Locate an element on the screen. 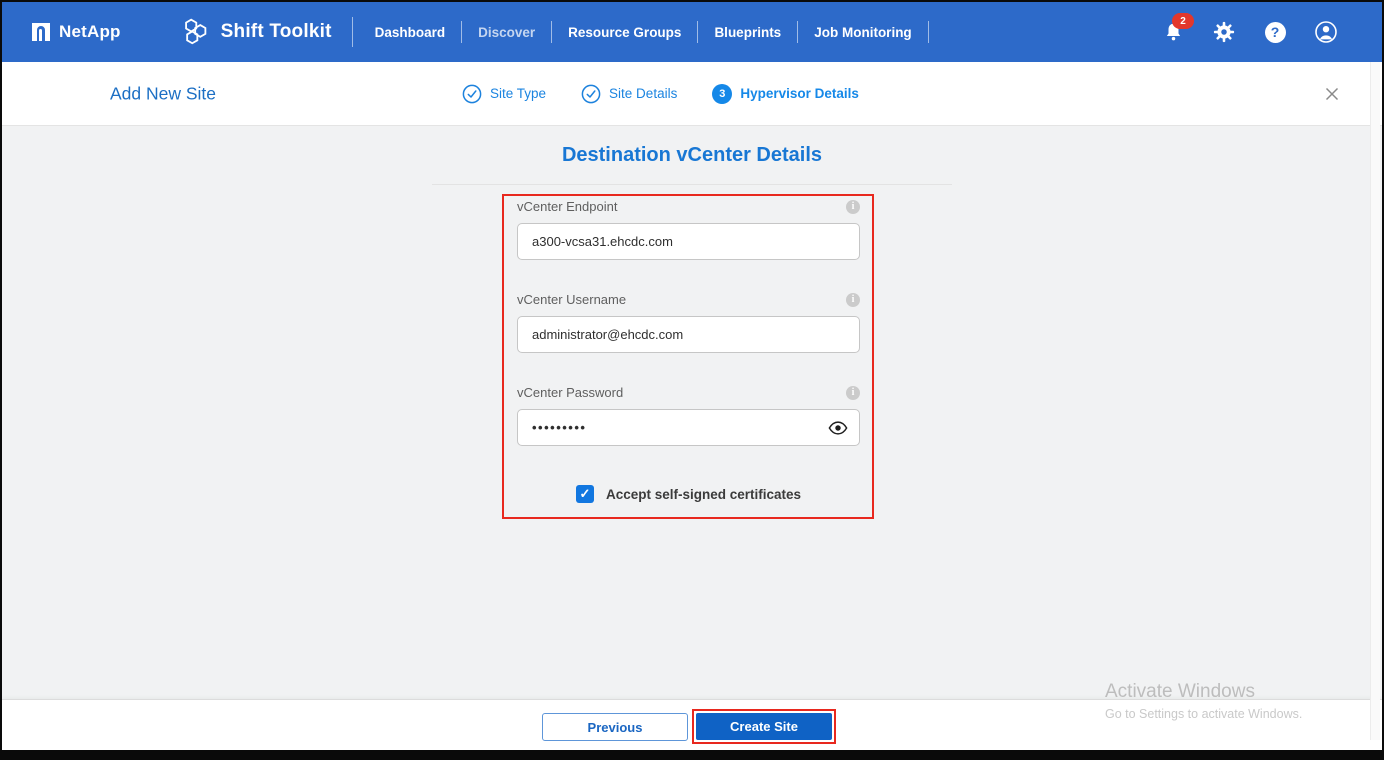 The height and width of the screenshot is (760, 1384). notification-badge: 2 is located at coordinates (1183, 21).